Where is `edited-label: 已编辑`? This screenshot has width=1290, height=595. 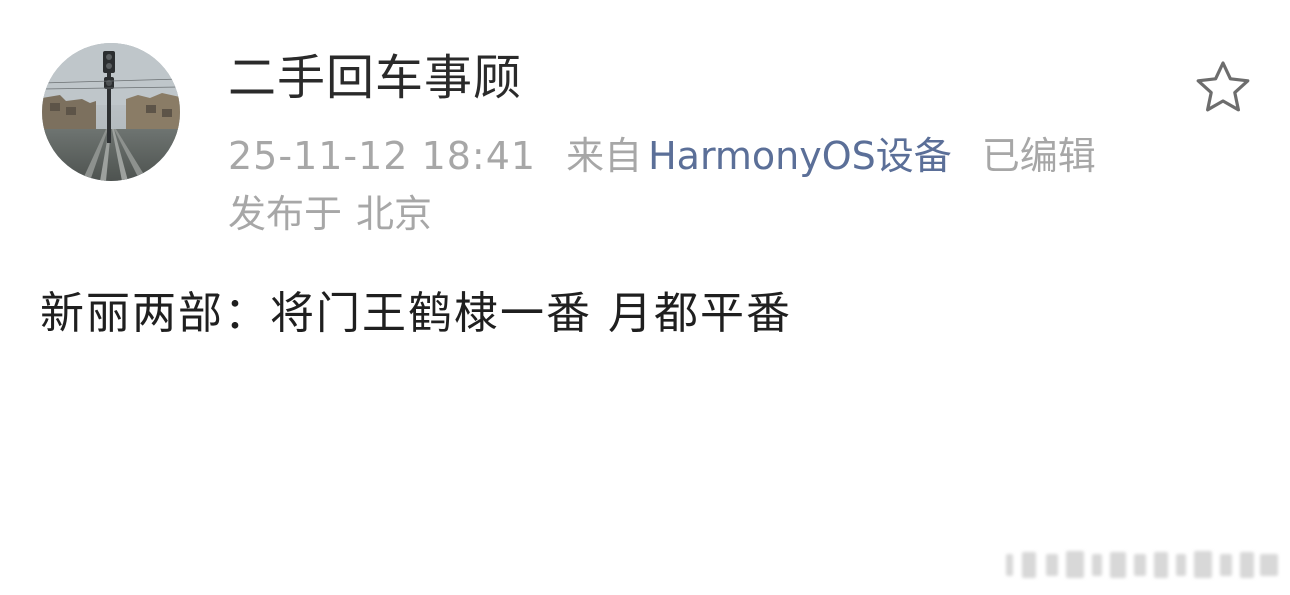 edited-label: 已编辑 is located at coordinates (1039, 156).